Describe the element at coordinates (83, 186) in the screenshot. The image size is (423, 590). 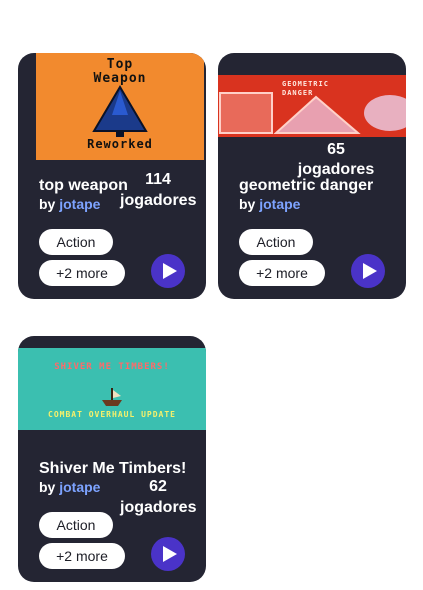
I see `game-title: top weapon` at that location.